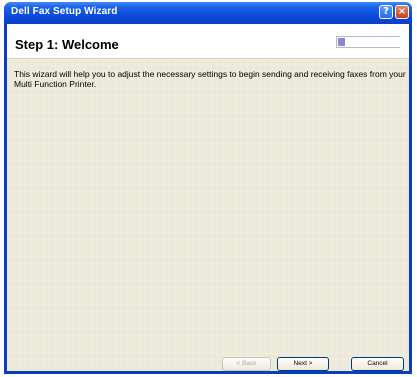 The width and height of the screenshot is (417, 377). I want to click on back-button: < Back, so click(246, 364).